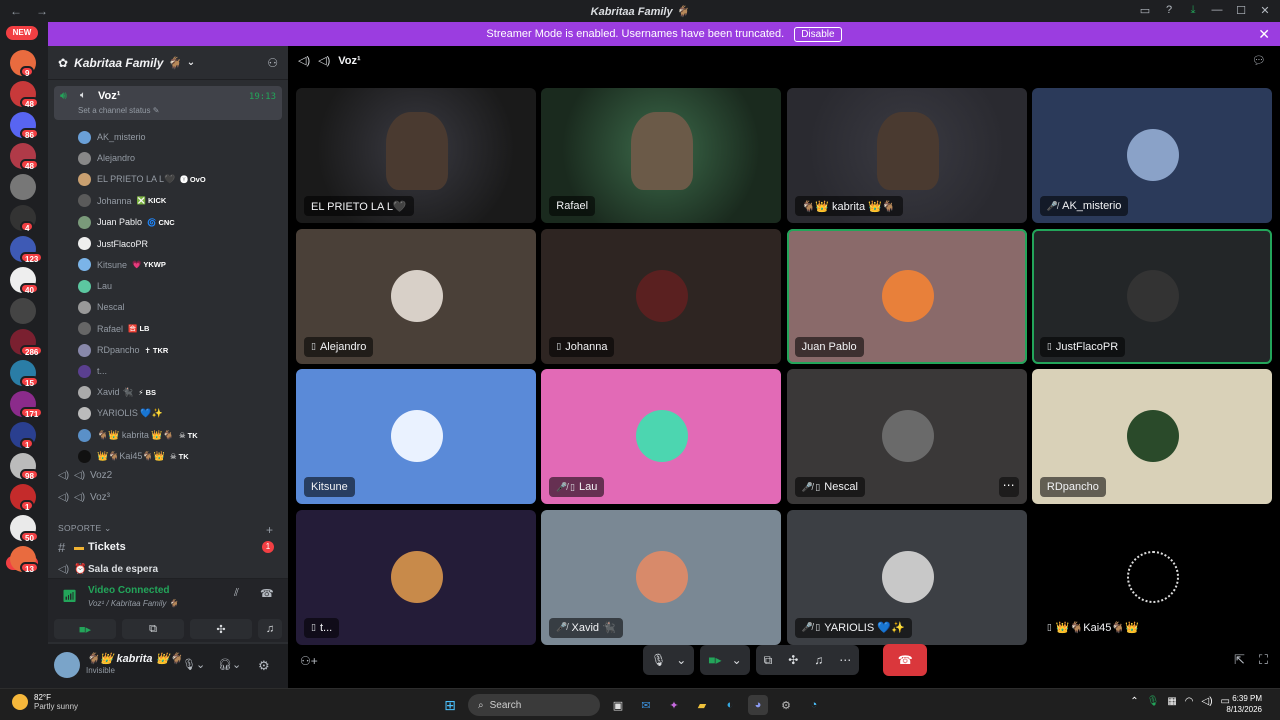 This screenshot has width=1280, height=720. Describe the element at coordinates (267, 593) in the screenshot. I see `disconnect-icon: ☎` at that location.